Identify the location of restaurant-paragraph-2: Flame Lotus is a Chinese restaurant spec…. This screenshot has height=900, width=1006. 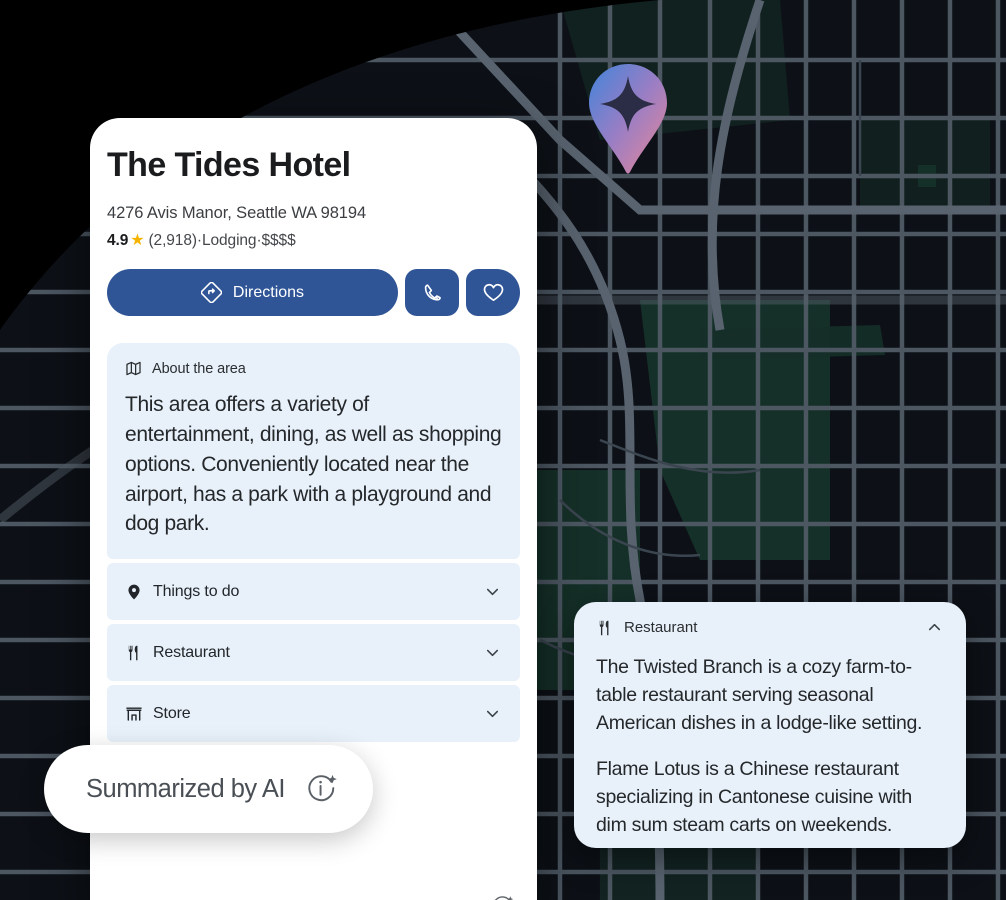
(754, 797).